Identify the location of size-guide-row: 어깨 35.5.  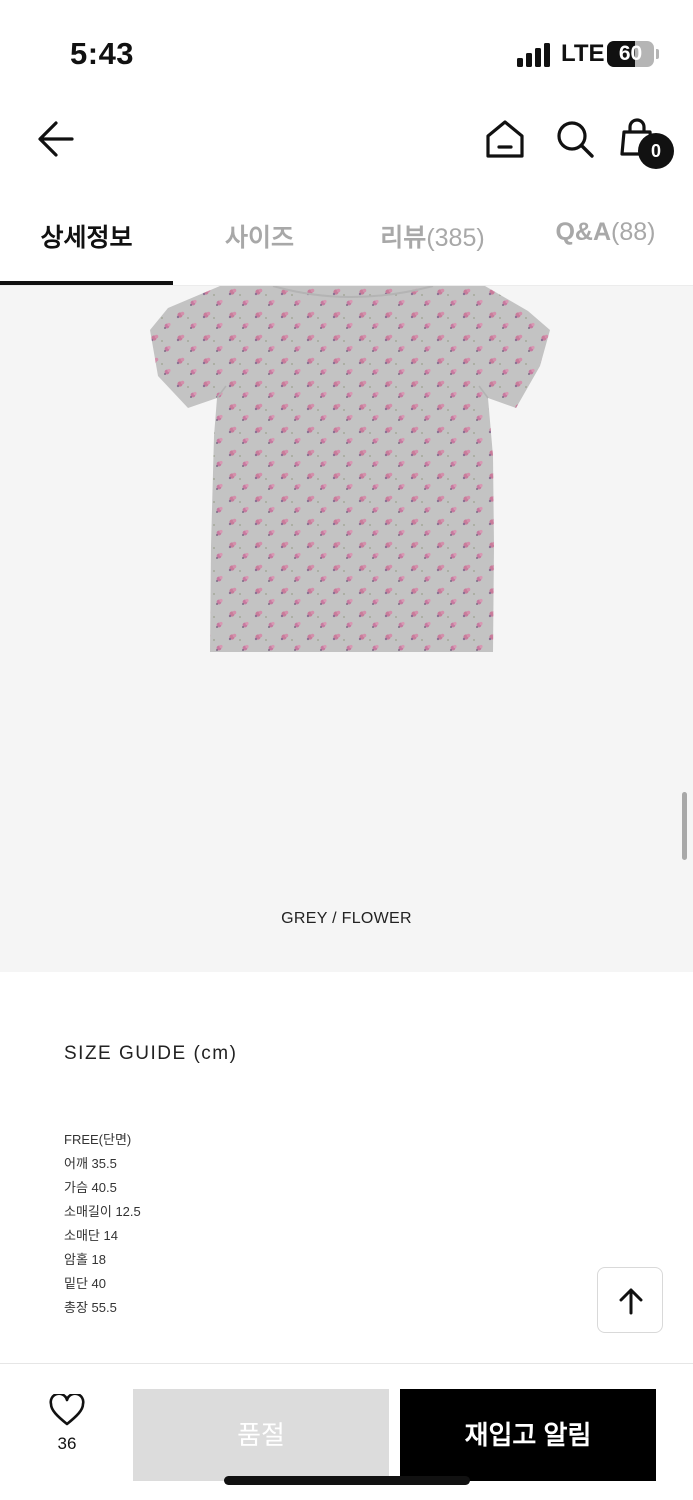
(90, 1163).